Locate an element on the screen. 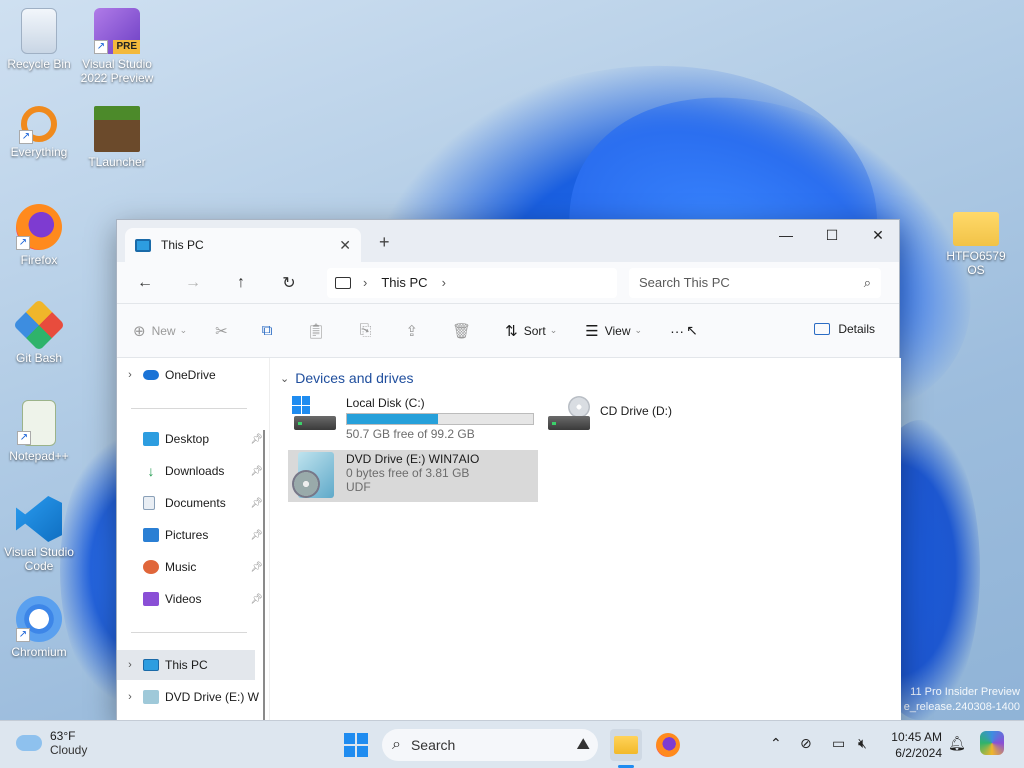 The height and width of the screenshot is (768, 1024). dvd-drive-icon is located at coordinates (151, 697).